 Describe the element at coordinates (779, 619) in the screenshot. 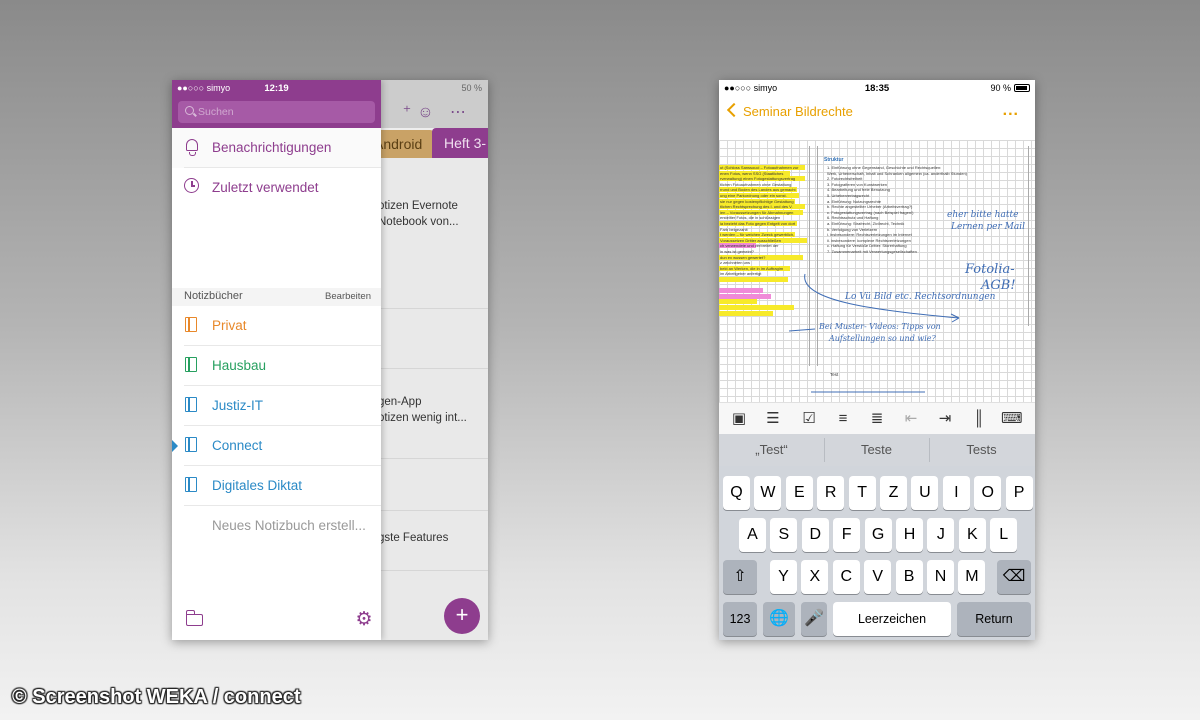

I see `globe-key: 🌐` at that location.